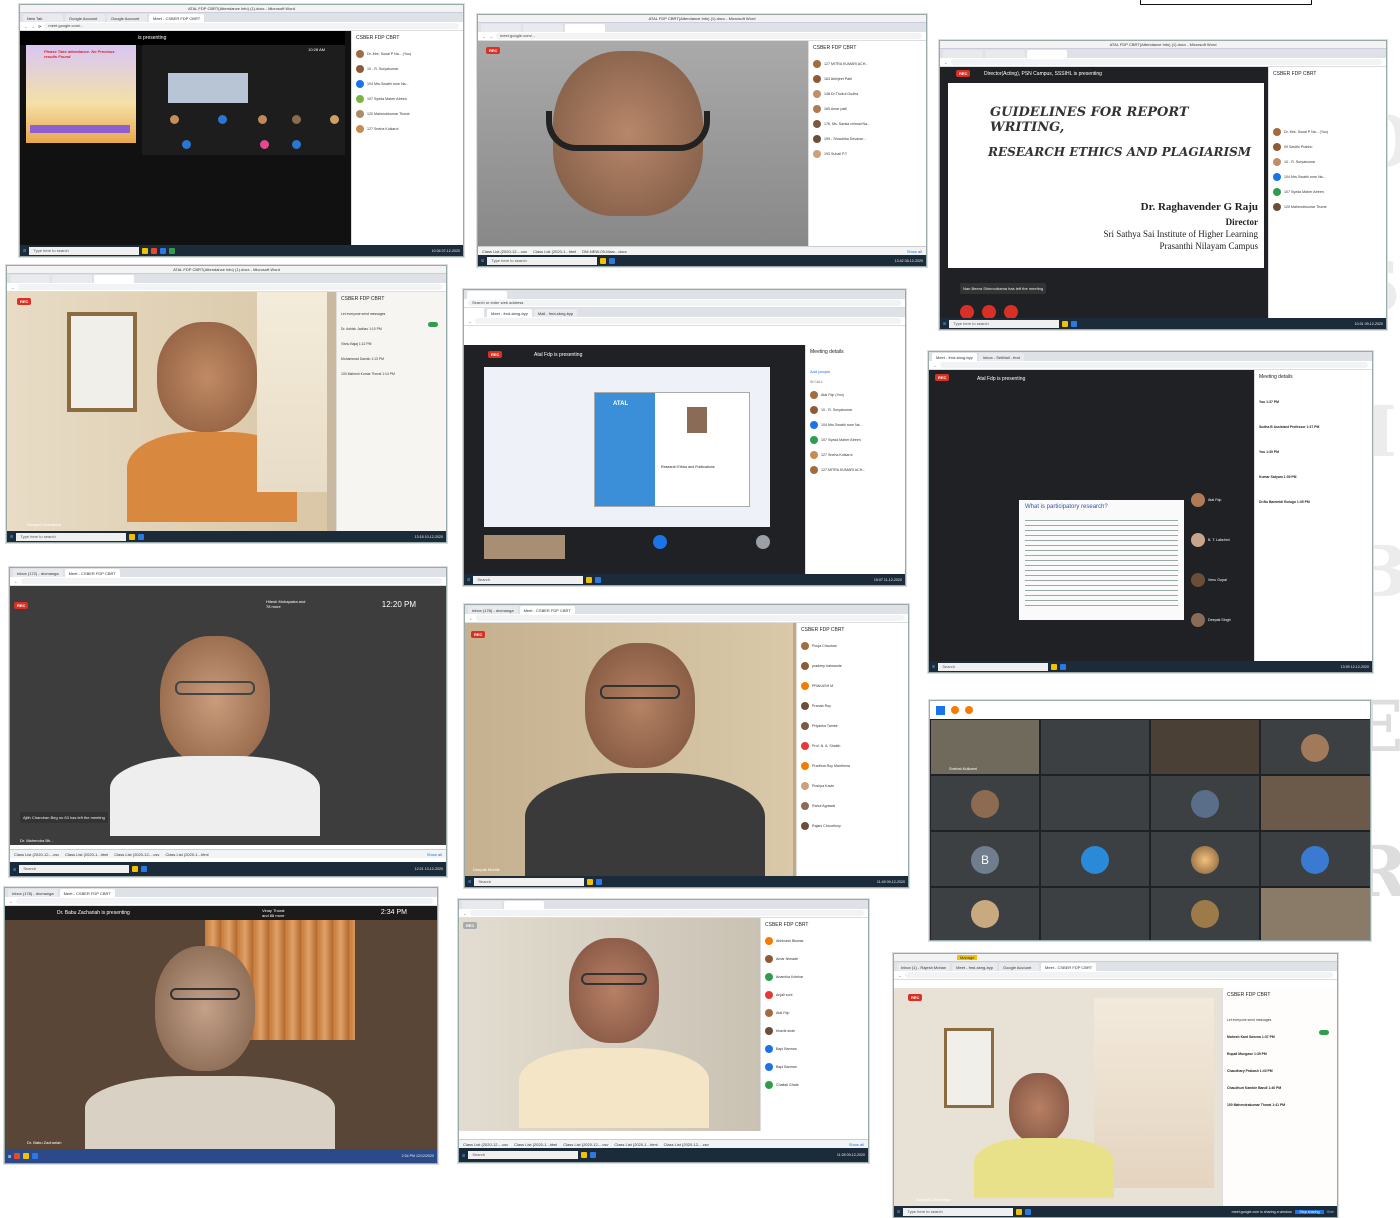 The width and height of the screenshot is (1400, 1218). I want to click on participant-row: Bapi Barman, so click(814, 1048).